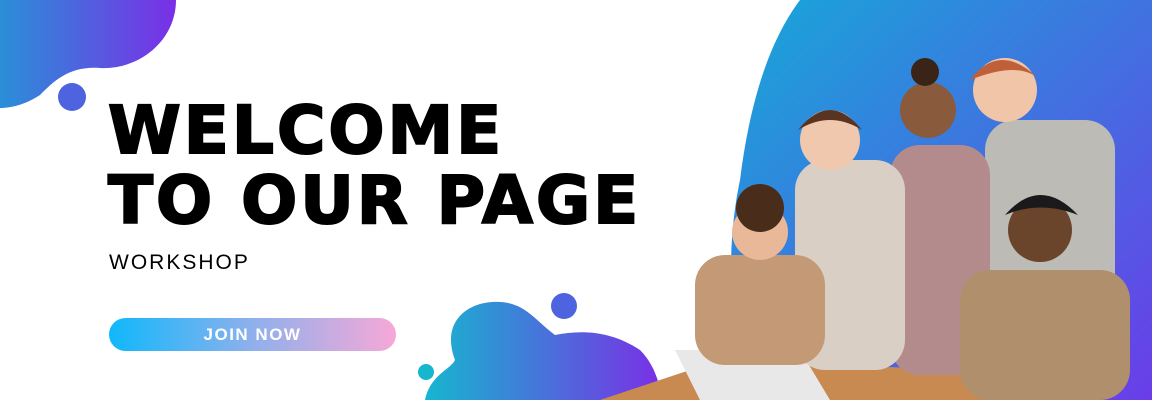 The width and height of the screenshot is (1152, 405). What do you see at coordinates (306, 130) in the screenshot?
I see `headline-line-1: WELCOME` at bounding box center [306, 130].